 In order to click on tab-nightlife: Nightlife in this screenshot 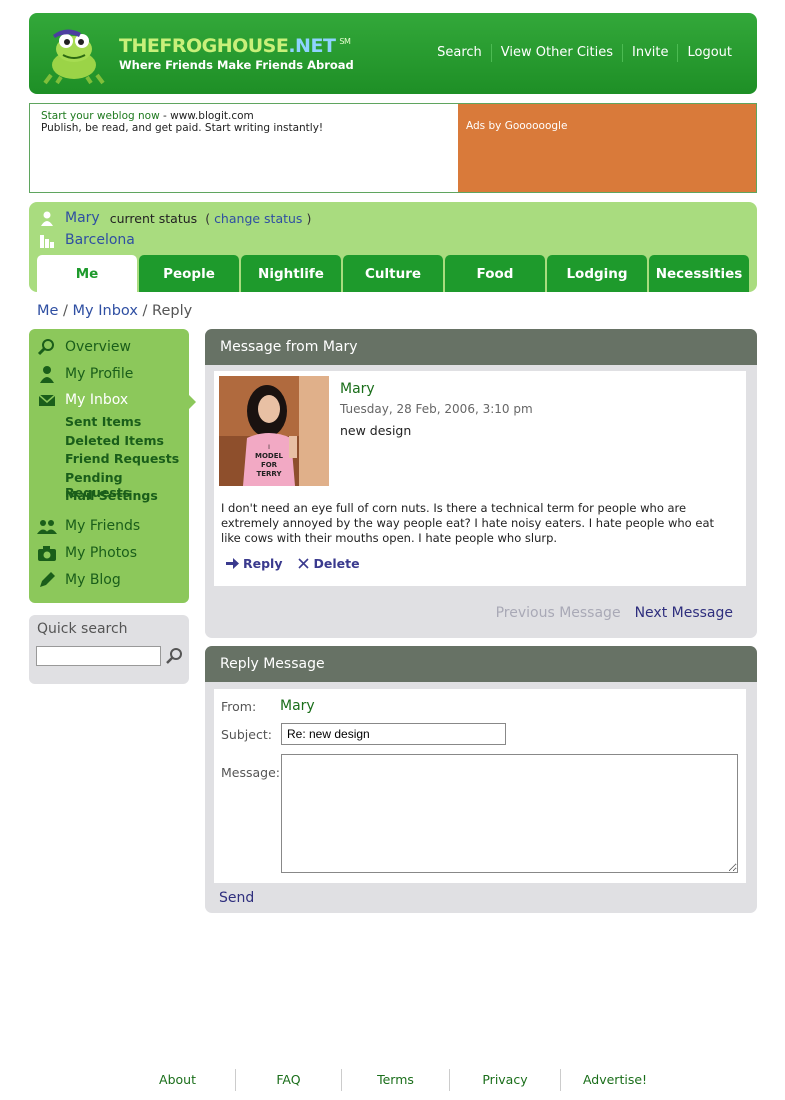, I will do `click(291, 273)`.